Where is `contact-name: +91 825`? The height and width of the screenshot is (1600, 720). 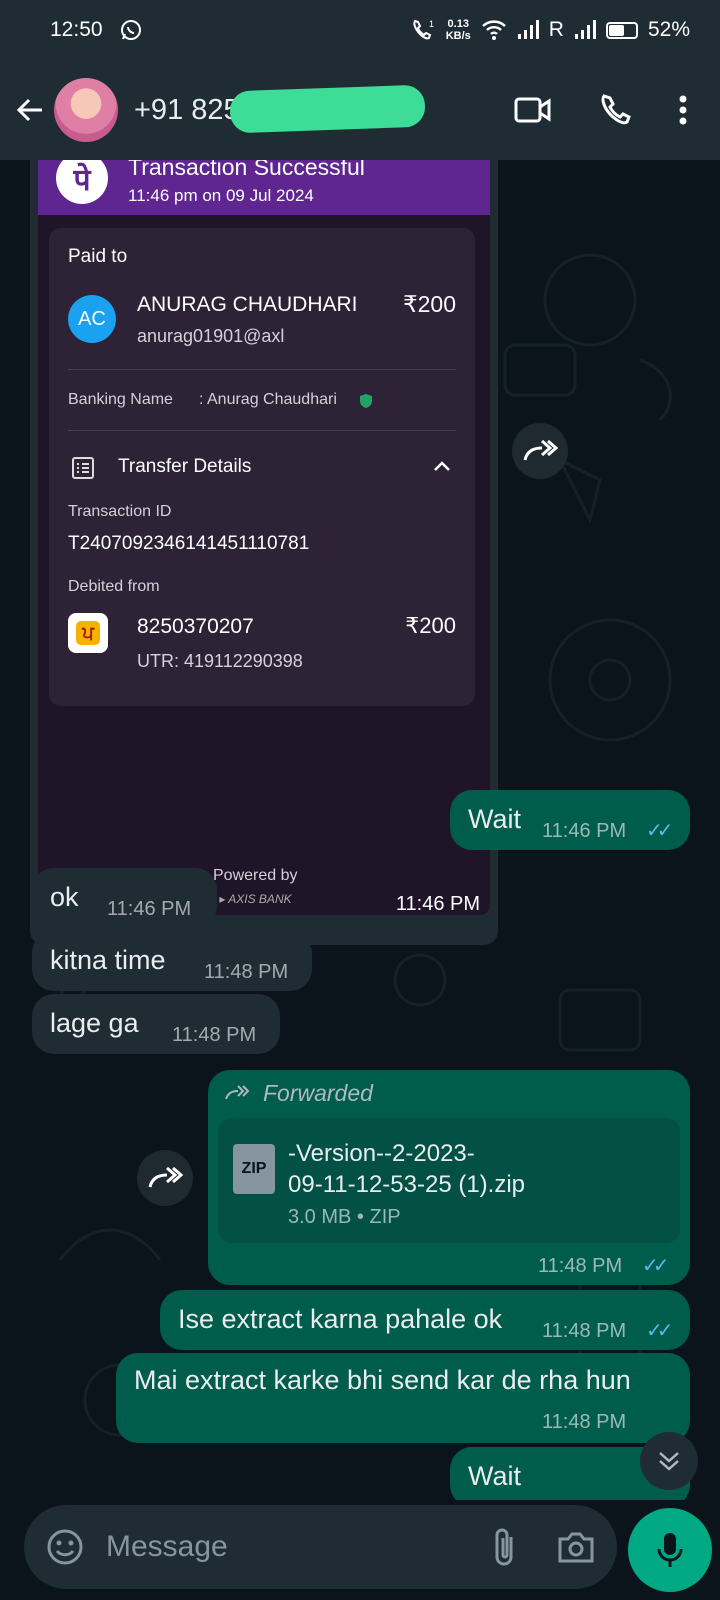 contact-name: +91 825 is located at coordinates (280, 108).